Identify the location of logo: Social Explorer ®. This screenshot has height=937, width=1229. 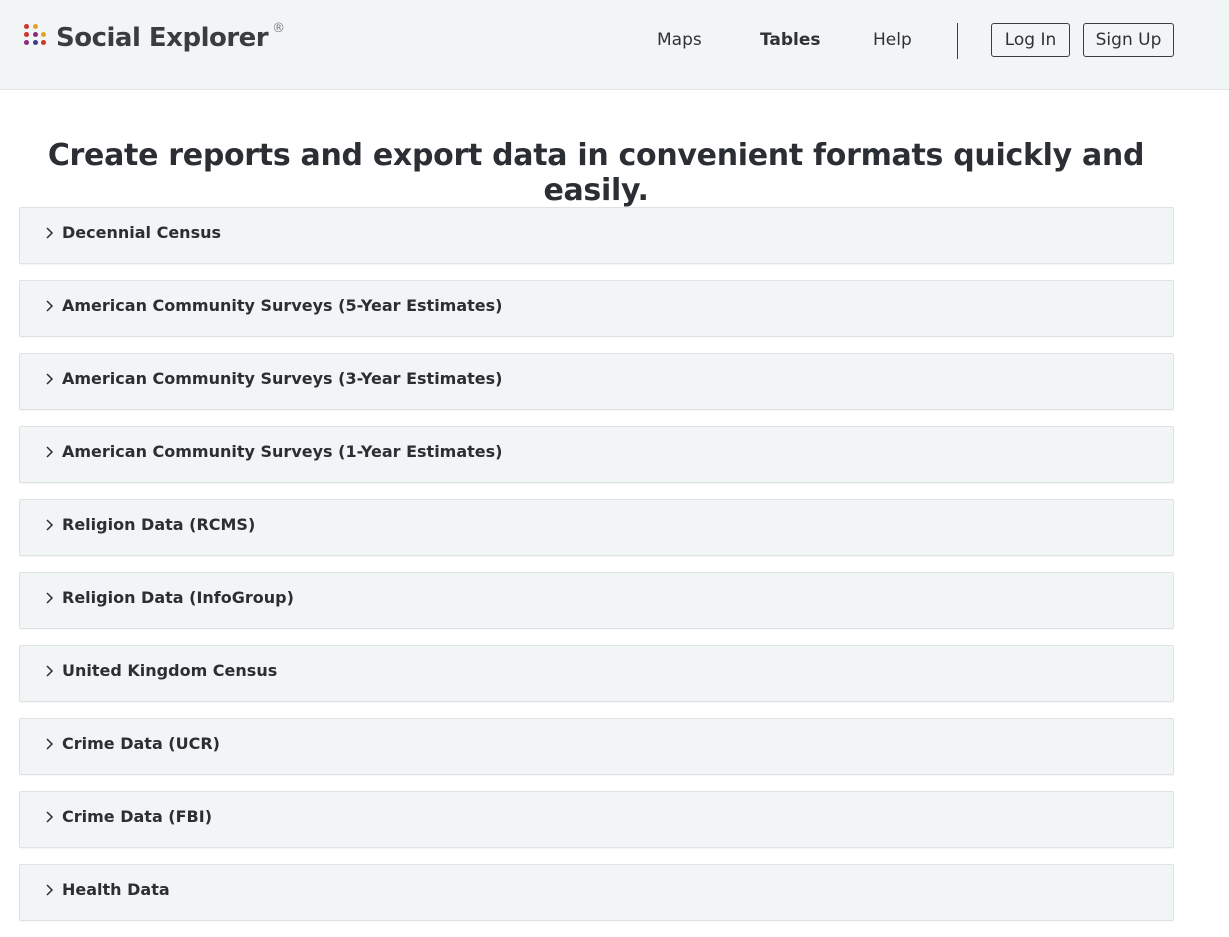
(154, 38).